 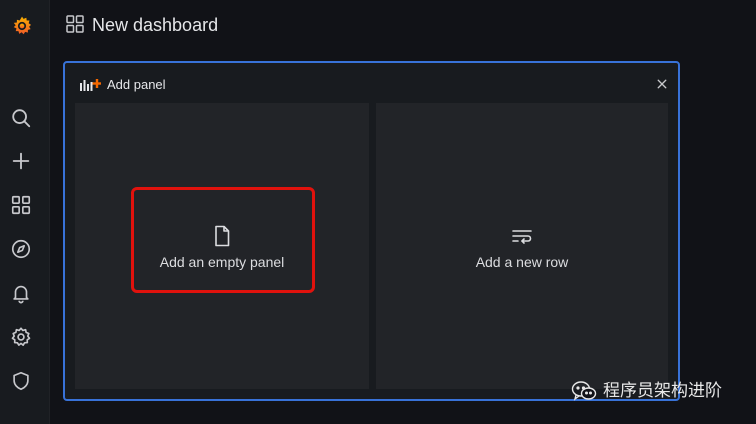 I want to click on add-panel-icon, so click(x=90, y=85).